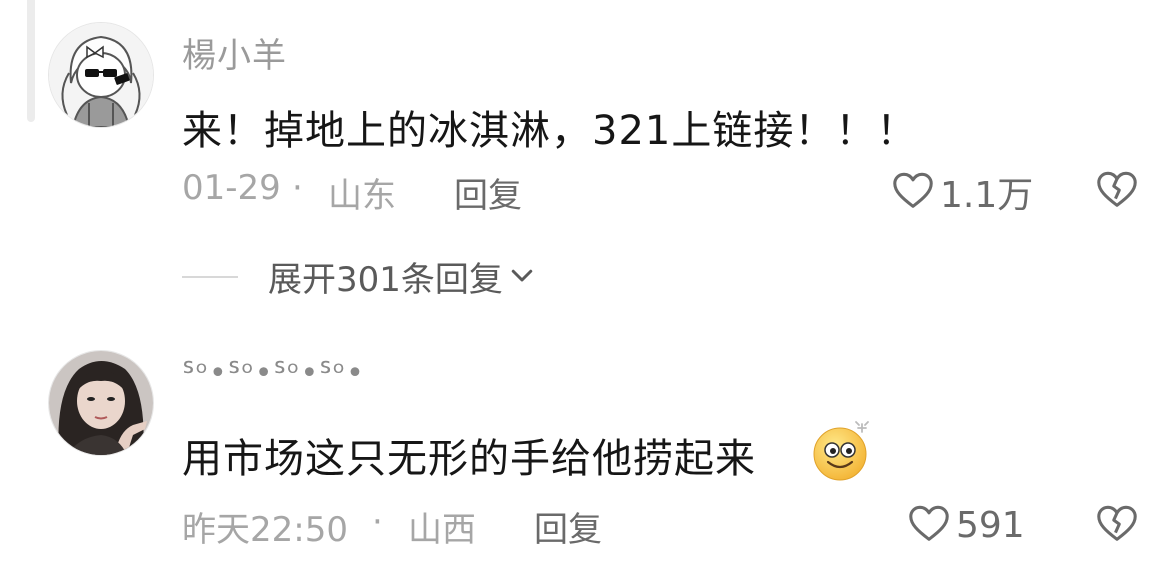 The height and width of the screenshot is (585, 1175). Describe the element at coordinates (469, 459) in the screenshot. I see `comment-text: 用市场这只无形的手给他捞起来` at that location.